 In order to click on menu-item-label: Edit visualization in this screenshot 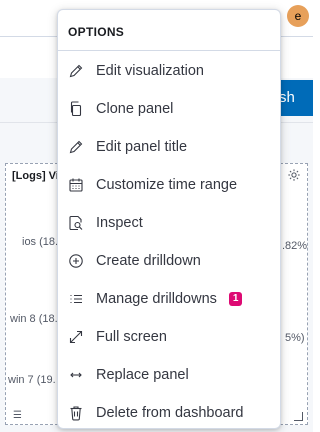, I will do `click(150, 71)`.